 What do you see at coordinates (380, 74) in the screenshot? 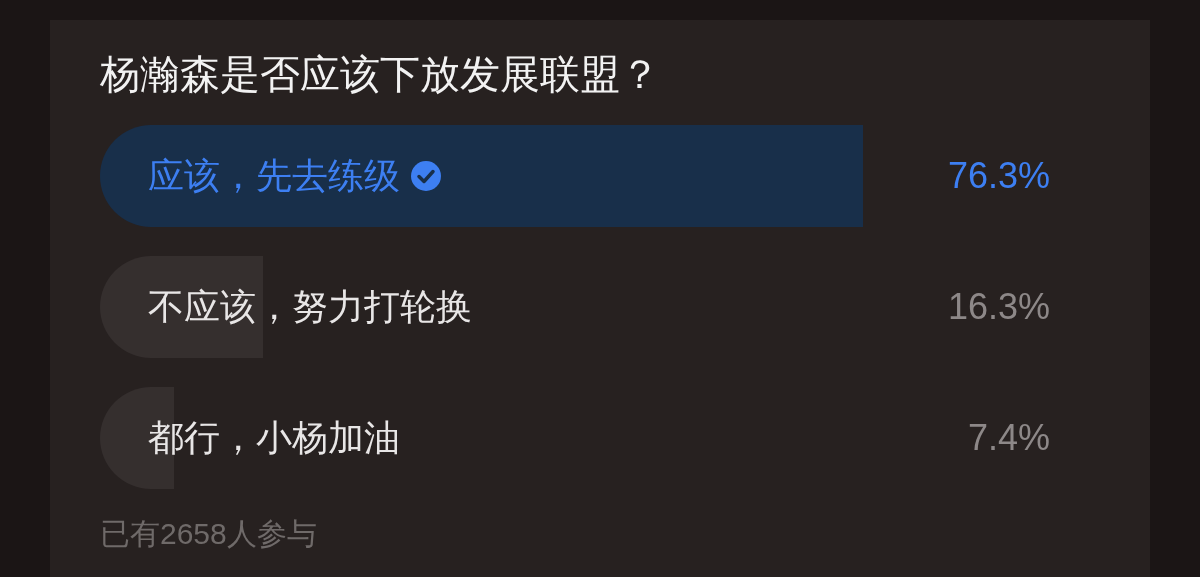
I see `poll-question: 杨瀚森是否应该下放发展联盟？` at bounding box center [380, 74].